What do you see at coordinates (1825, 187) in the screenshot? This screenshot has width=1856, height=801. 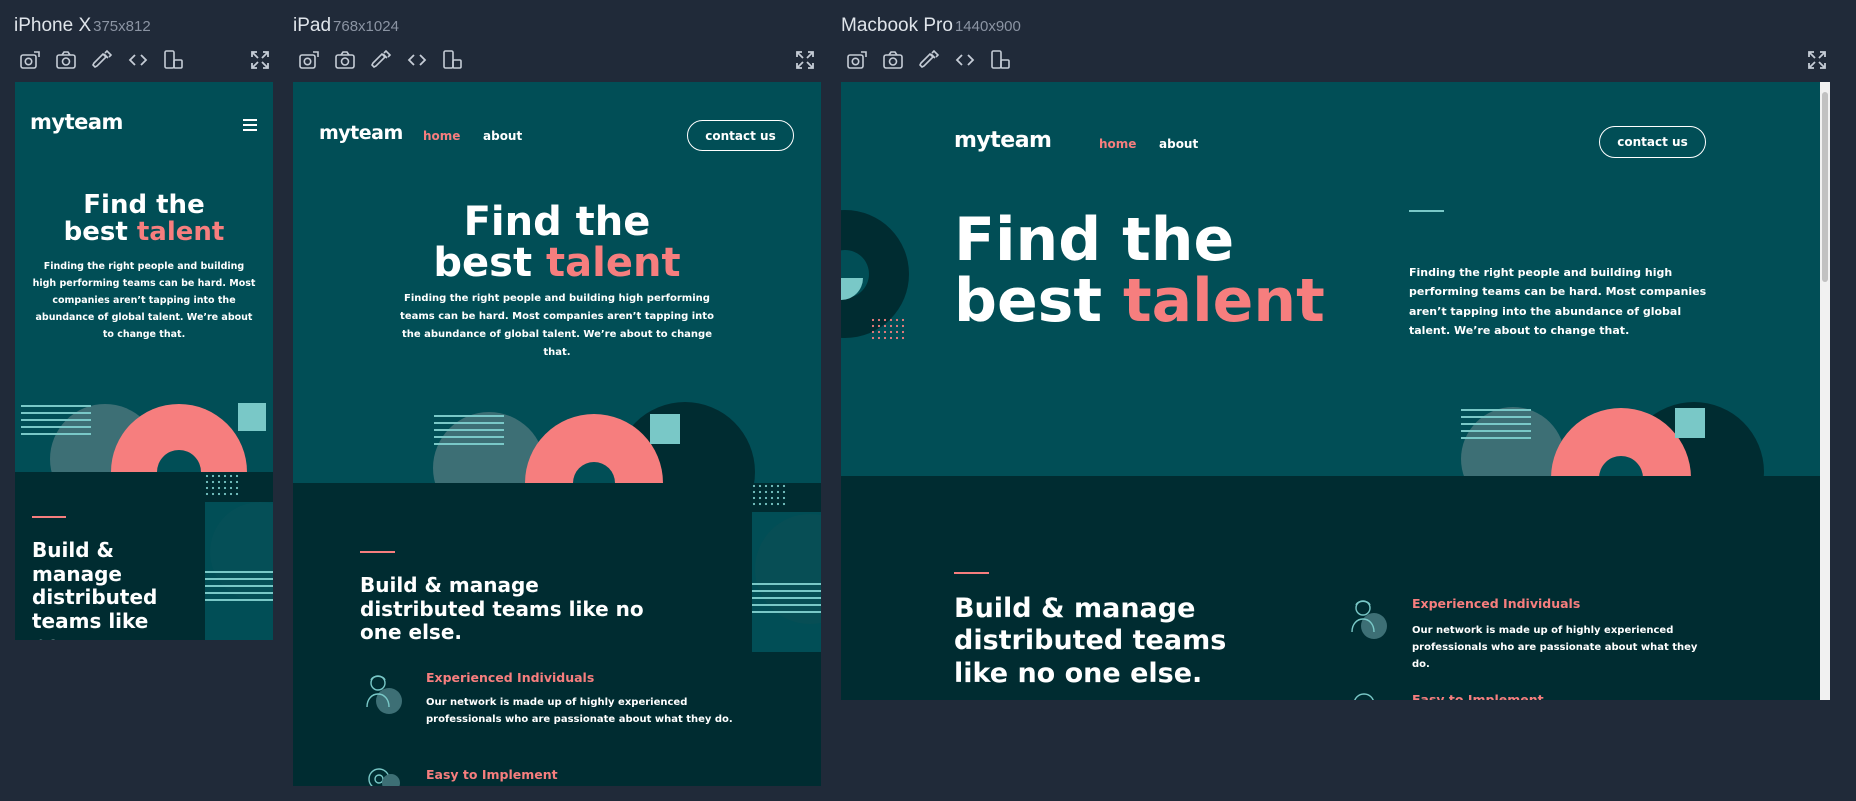 I see `scrollbar-thumb` at bounding box center [1825, 187].